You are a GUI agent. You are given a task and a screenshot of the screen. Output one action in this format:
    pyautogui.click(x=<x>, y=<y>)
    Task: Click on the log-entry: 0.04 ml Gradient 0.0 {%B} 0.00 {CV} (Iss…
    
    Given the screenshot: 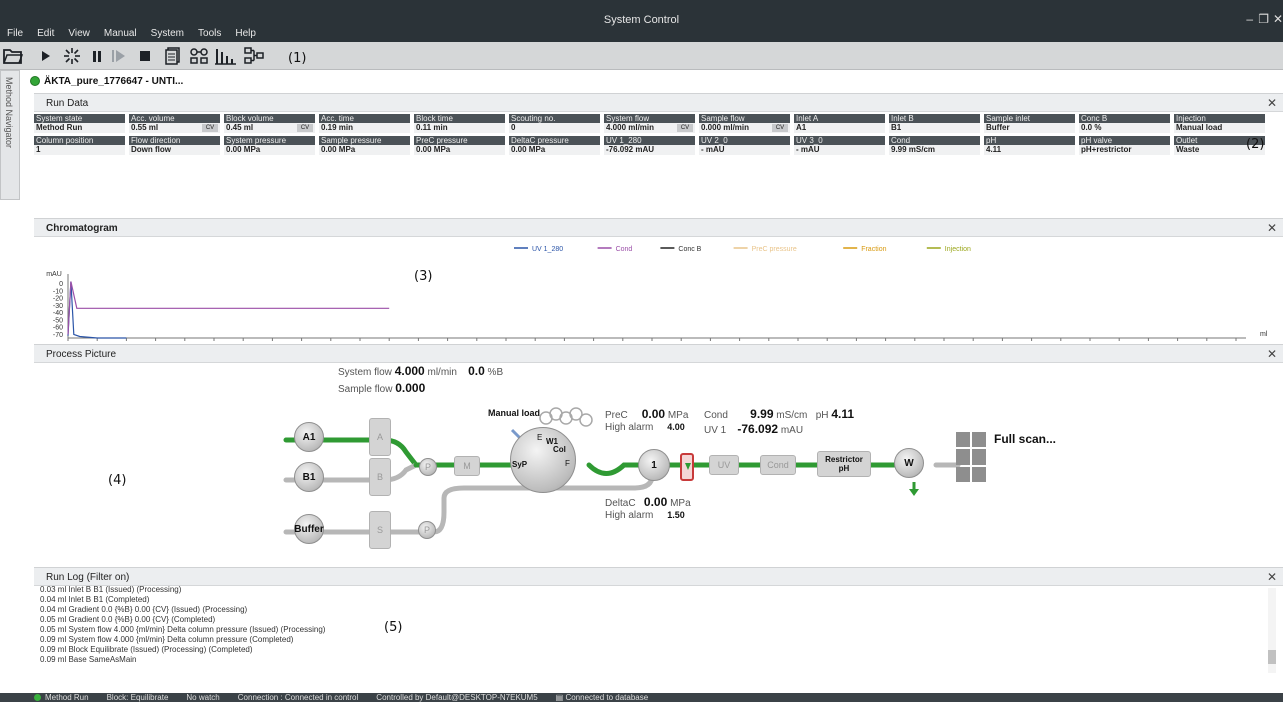 What is the action you would take?
    pyautogui.click(x=144, y=609)
    